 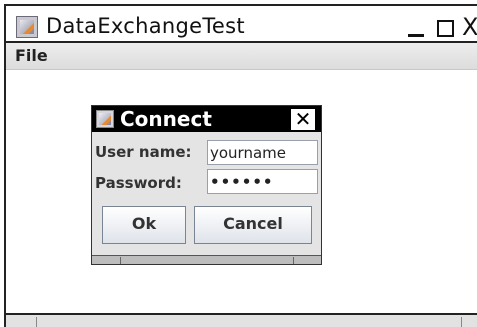 What do you see at coordinates (253, 225) in the screenshot?
I see `cancel-button: Cancel` at bounding box center [253, 225].